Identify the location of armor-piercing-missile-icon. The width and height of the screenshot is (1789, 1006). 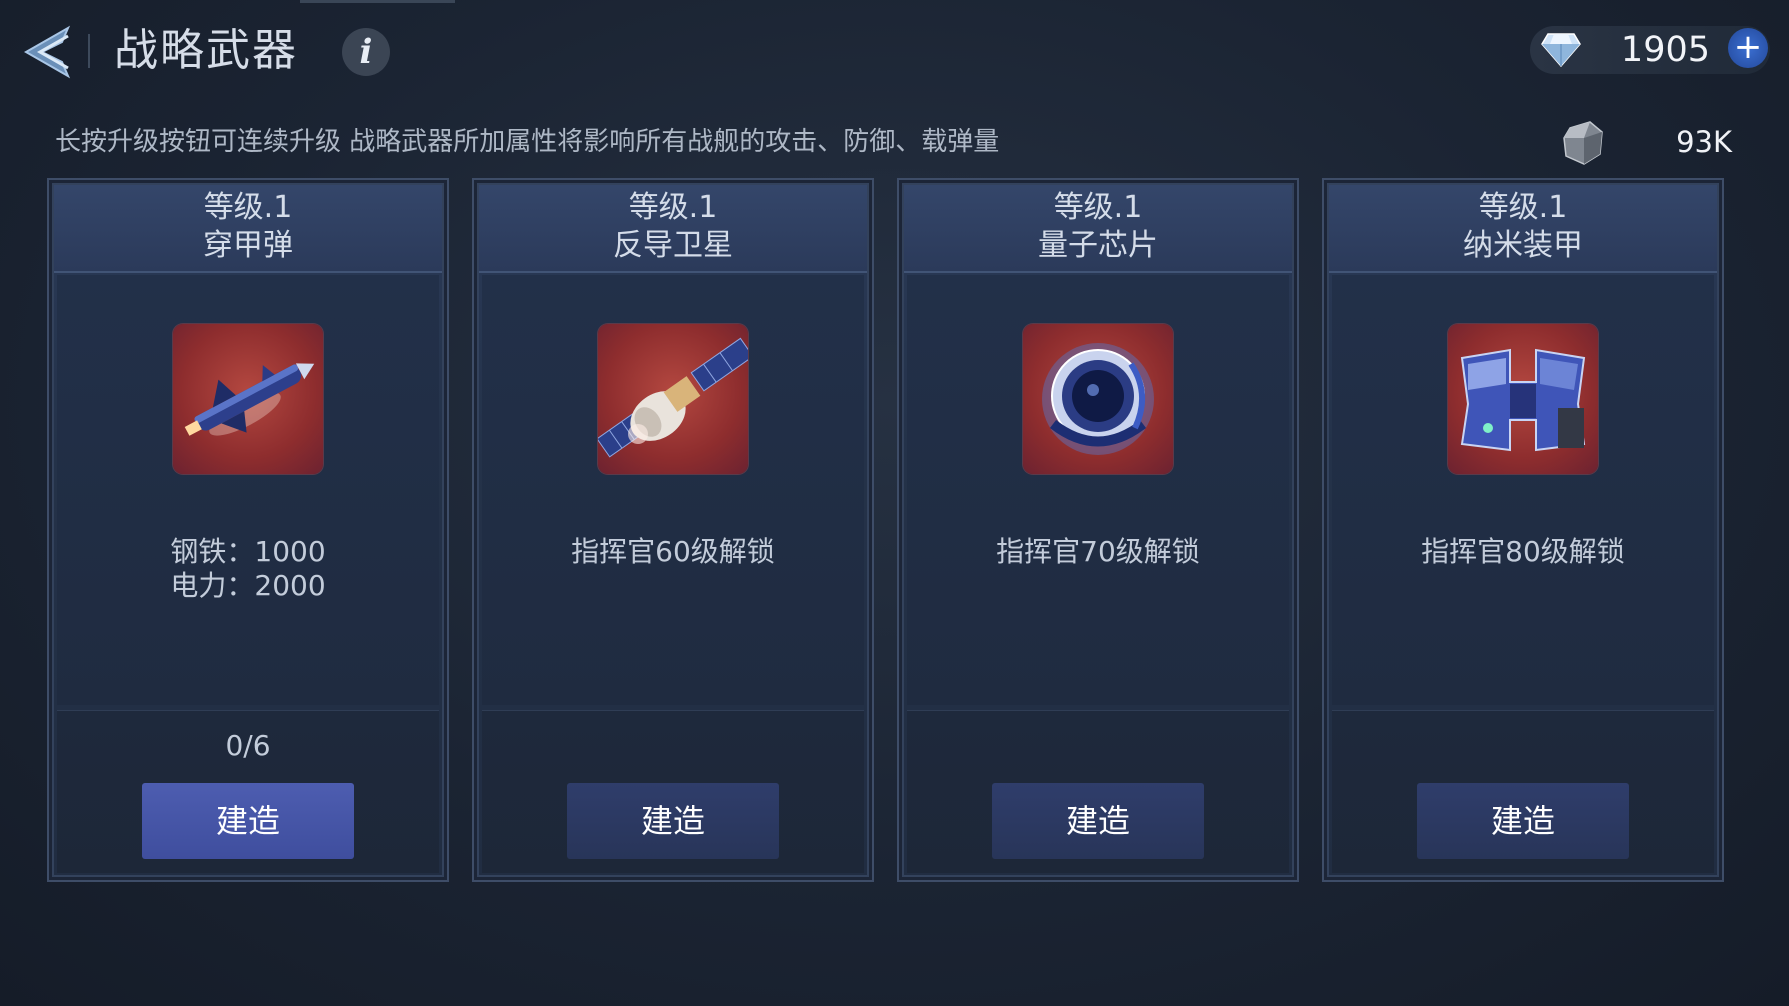
(248, 399).